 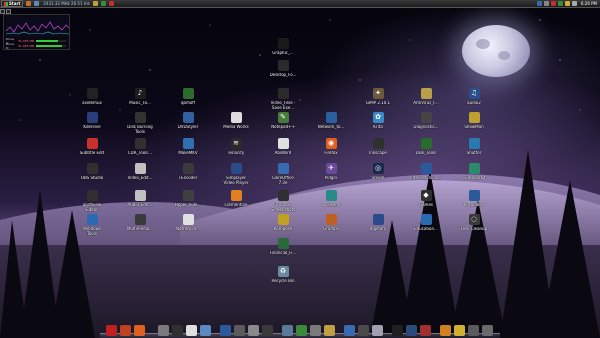 I want to click on smile-icon, so click(x=459, y=330).